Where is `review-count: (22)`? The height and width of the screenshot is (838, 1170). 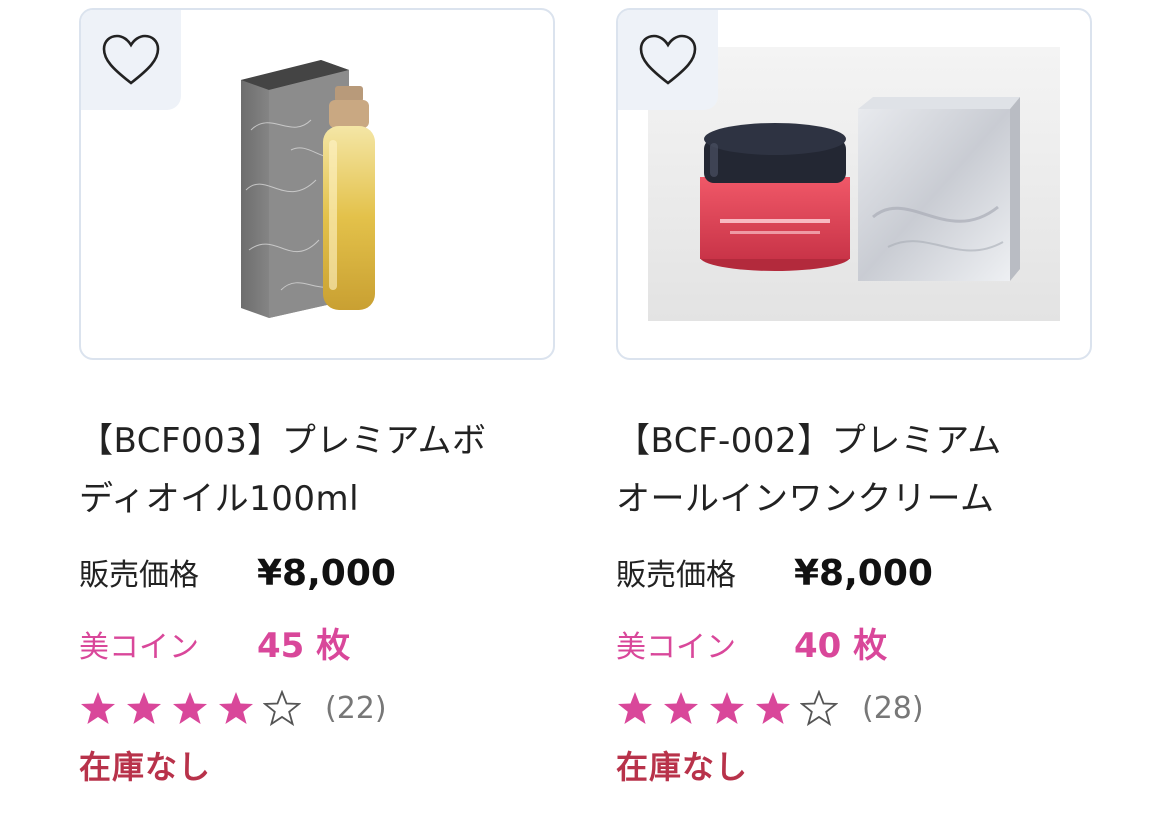 review-count: (22) is located at coordinates (356, 708).